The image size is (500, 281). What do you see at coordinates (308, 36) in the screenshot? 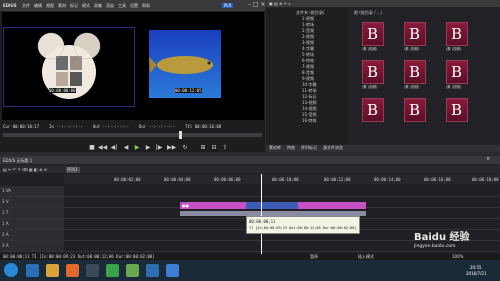
I see `tree-item: 2-视频` at bounding box center [308, 36].